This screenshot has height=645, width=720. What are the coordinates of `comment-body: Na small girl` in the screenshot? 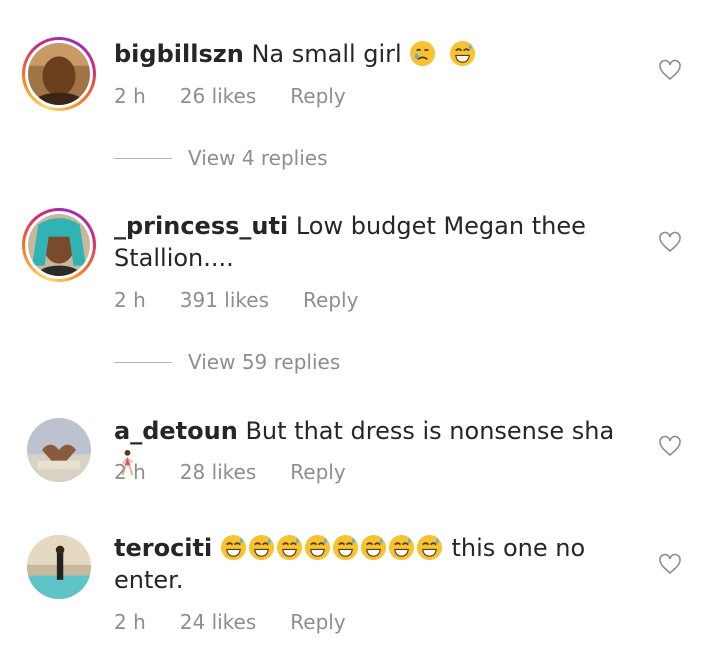 It's located at (326, 54).